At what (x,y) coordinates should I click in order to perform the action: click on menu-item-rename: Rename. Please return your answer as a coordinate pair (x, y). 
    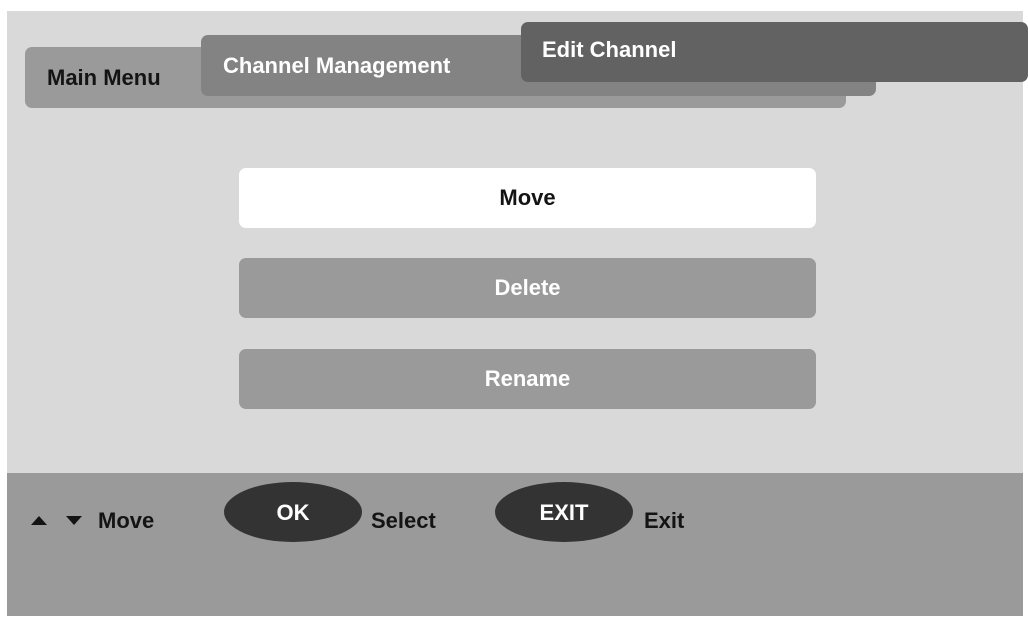
    Looking at the image, I should click on (527, 379).